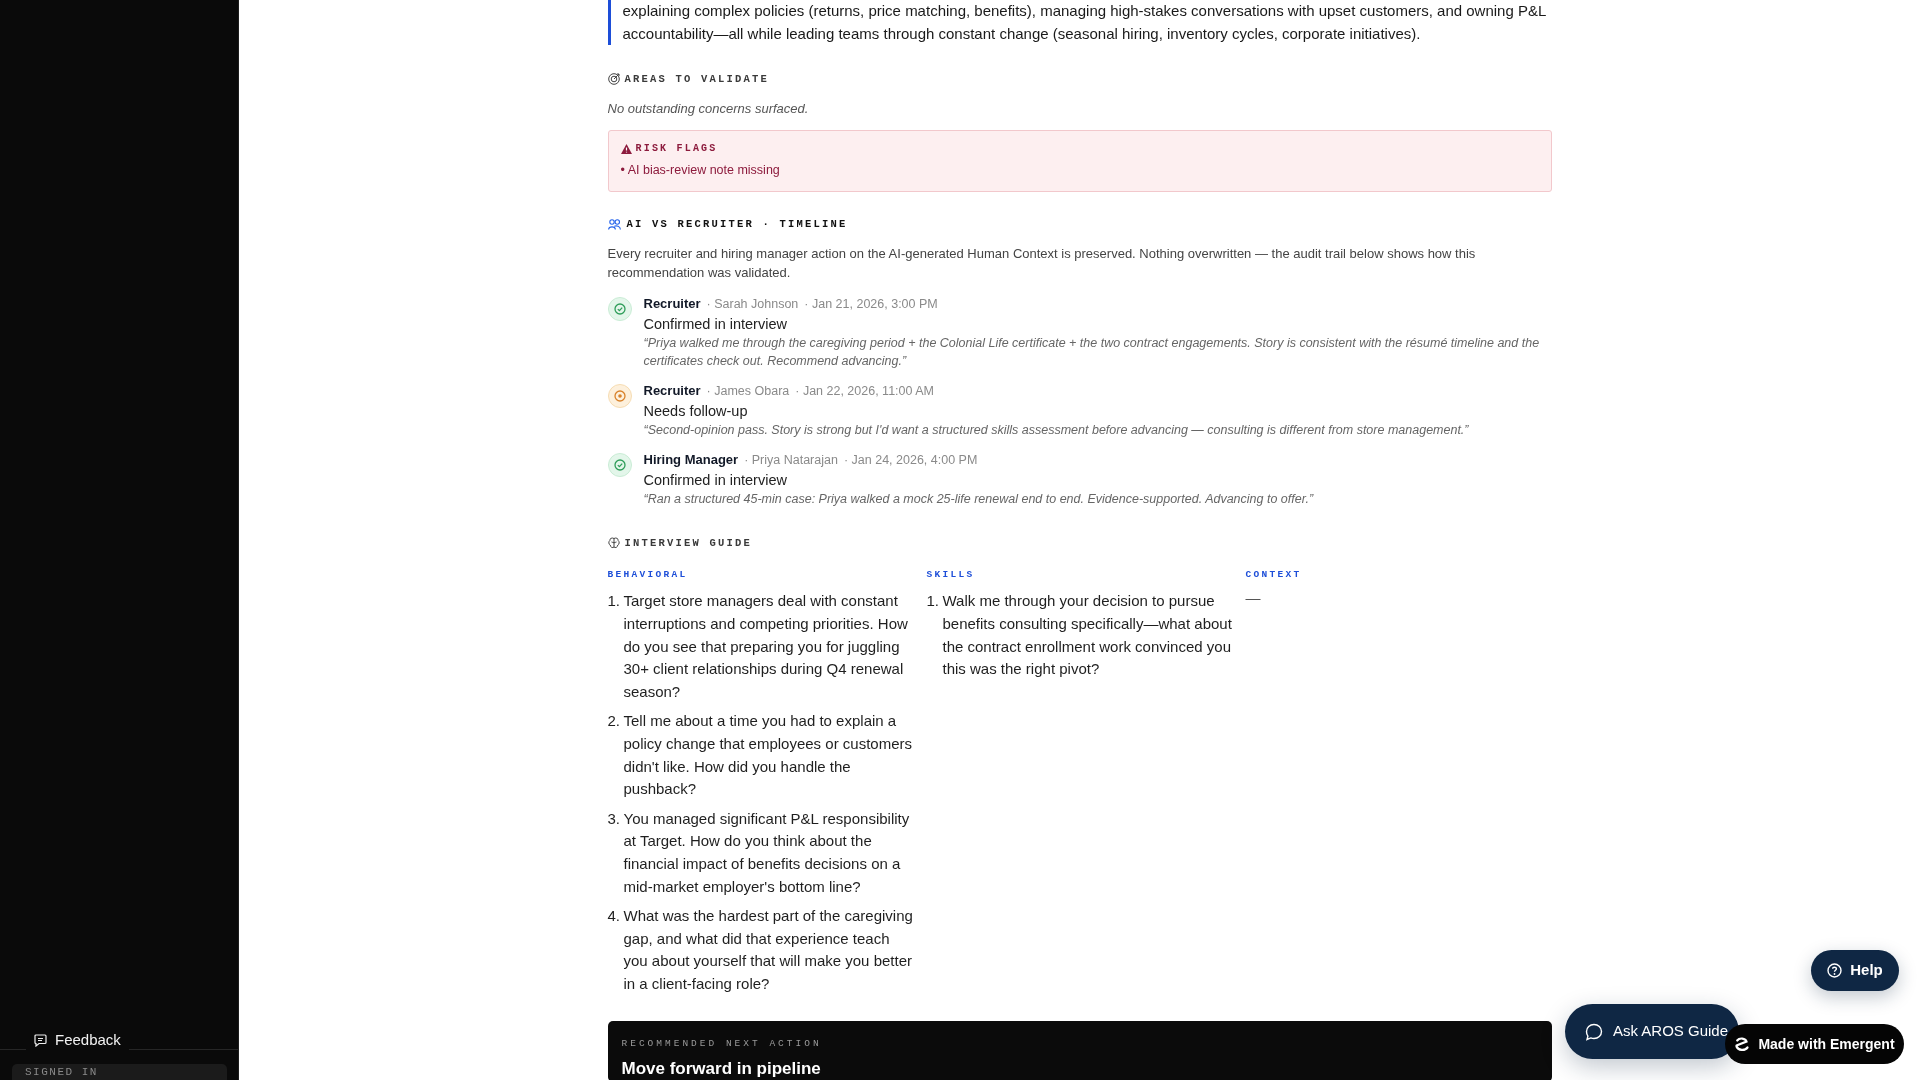  Describe the element at coordinates (1253, 597) in the screenshot. I see `empty-text: —` at that location.